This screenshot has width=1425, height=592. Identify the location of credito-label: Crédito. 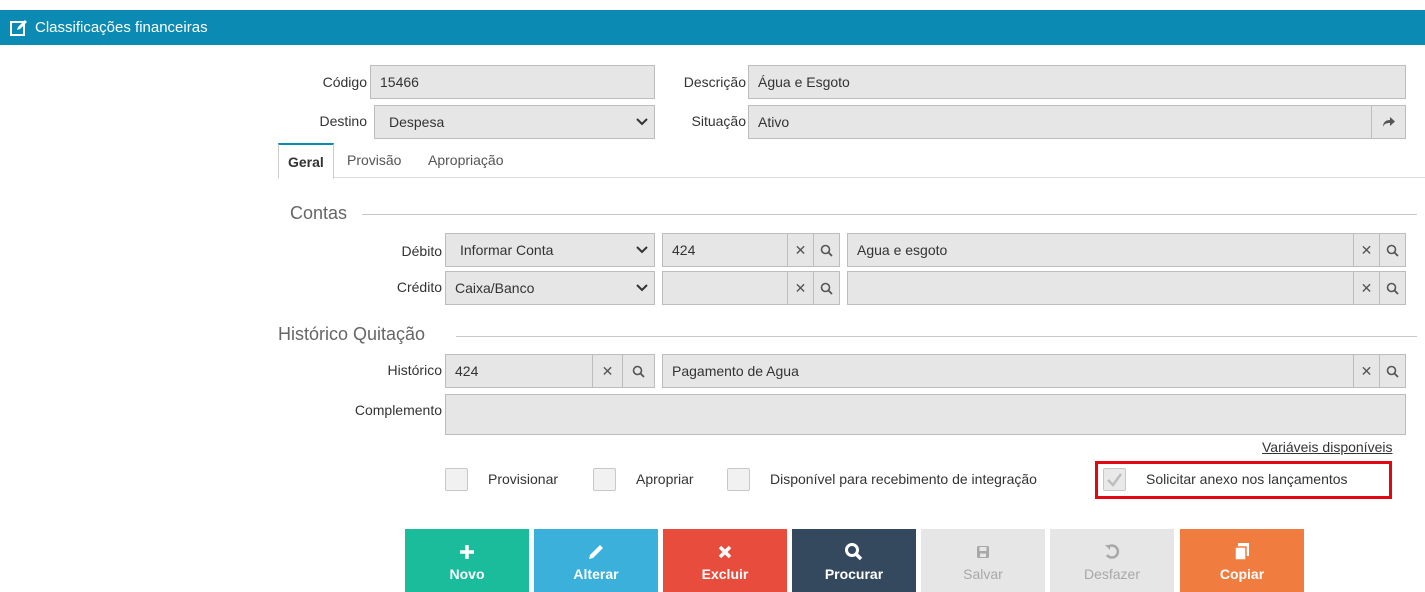
(419, 287).